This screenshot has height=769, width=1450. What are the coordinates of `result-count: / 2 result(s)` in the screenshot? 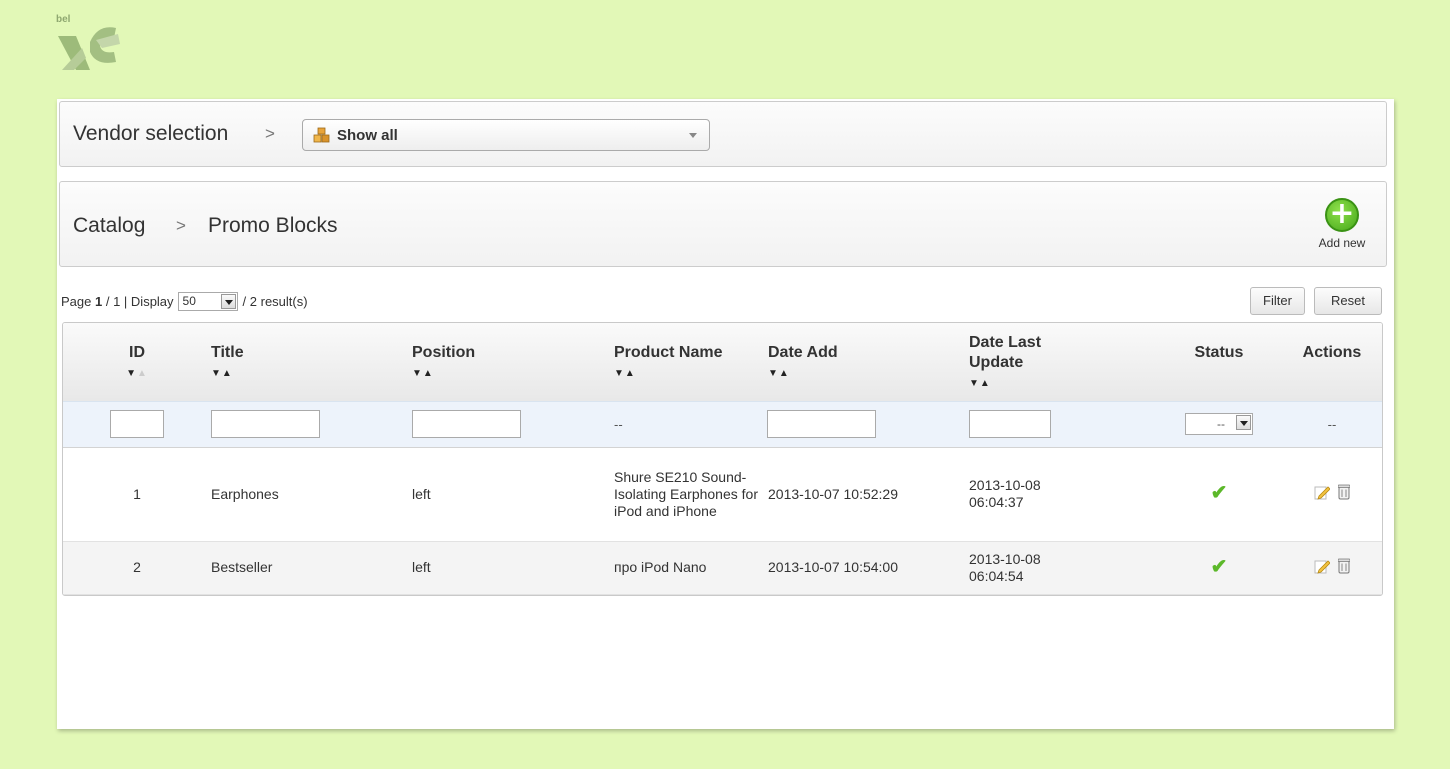 It's located at (275, 301).